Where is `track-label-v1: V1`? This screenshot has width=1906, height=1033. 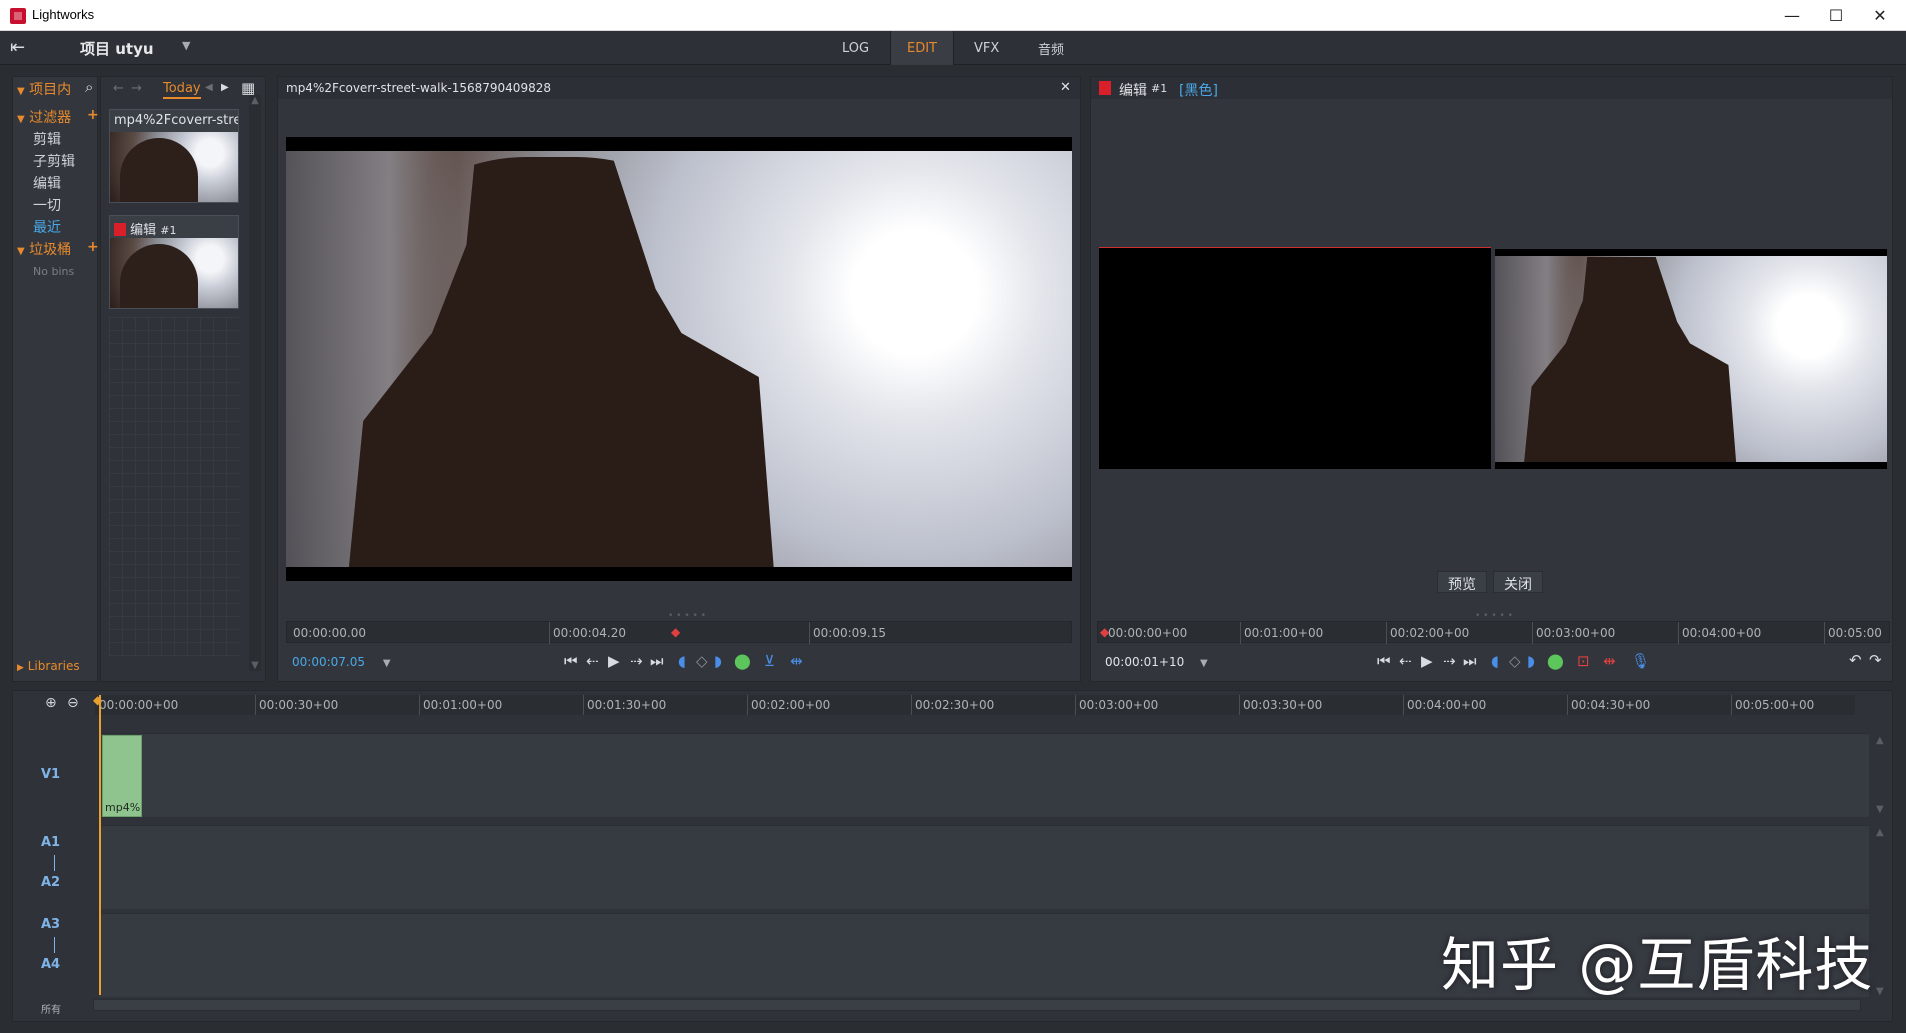 track-label-v1: V1 is located at coordinates (50, 774).